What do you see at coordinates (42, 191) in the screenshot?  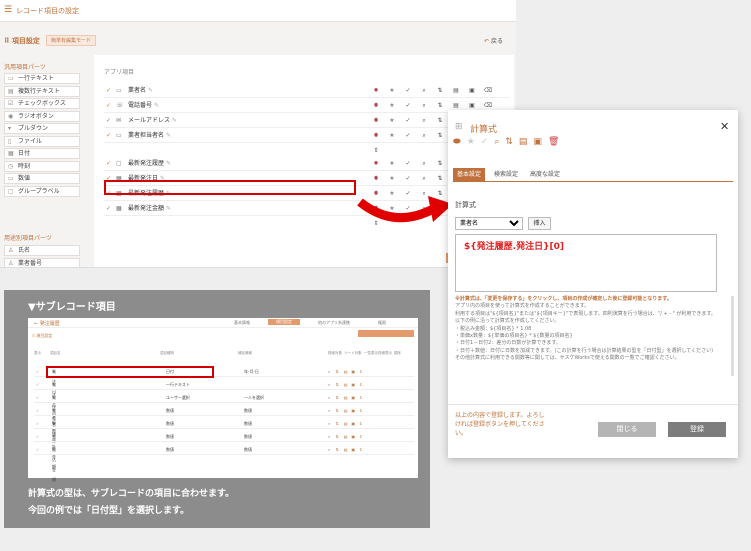 I see `sidebar-item: ▢ グループラベル` at bounding box center [42, 191].